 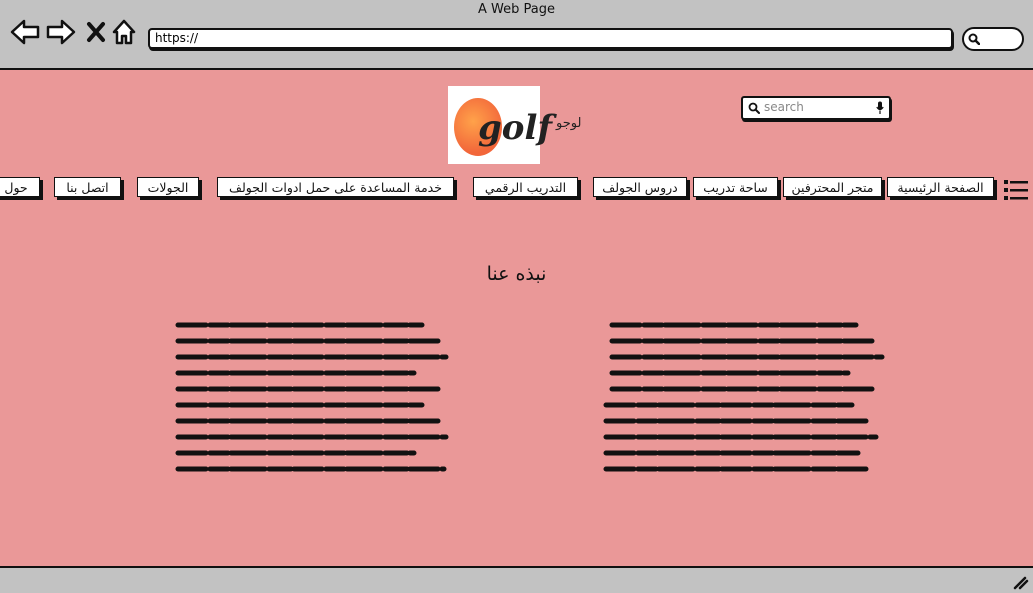 What do you see at coordinates (525, 187) in the screenshot?
I see `nav-digital-training: التدريب الرقمي` at bounding box center [525, 187].